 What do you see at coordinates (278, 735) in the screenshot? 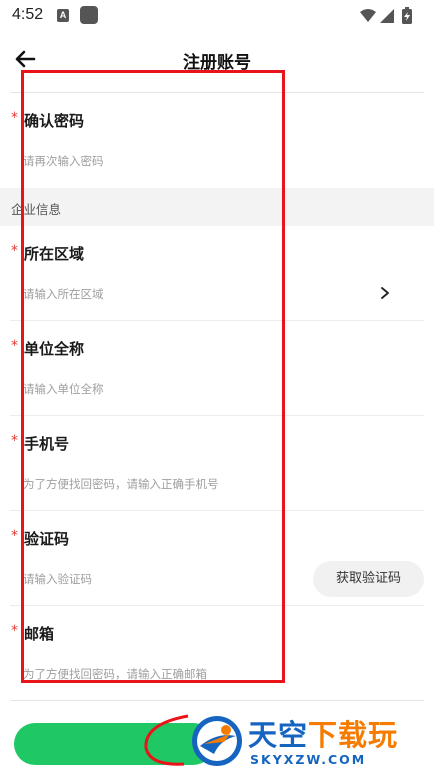
I see `watermark-main: 天空` at bounding box center [278, 735].